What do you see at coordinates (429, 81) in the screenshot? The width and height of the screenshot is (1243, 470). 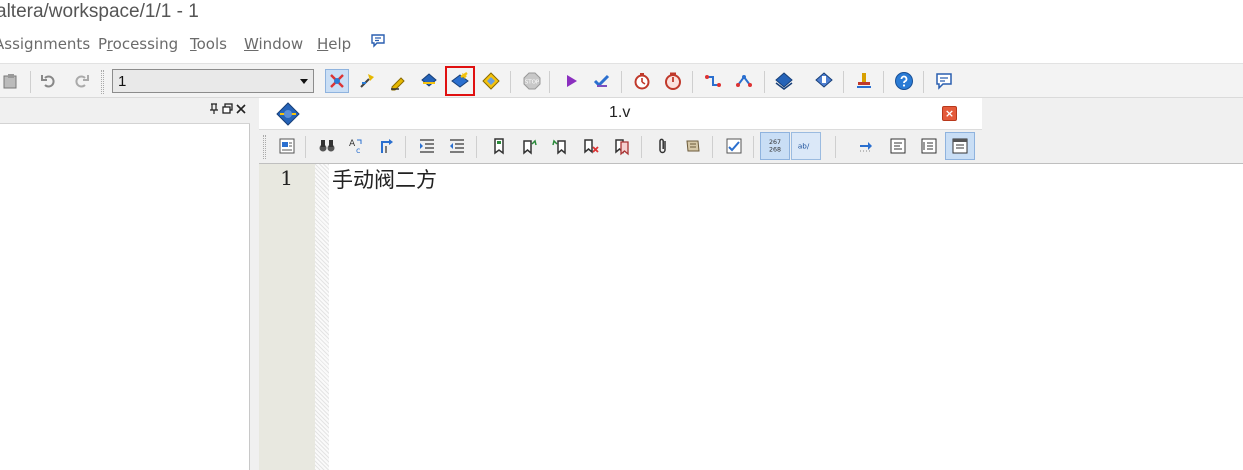 I see `start-analysis-elaboration-button` at bounding box center [429, 81].